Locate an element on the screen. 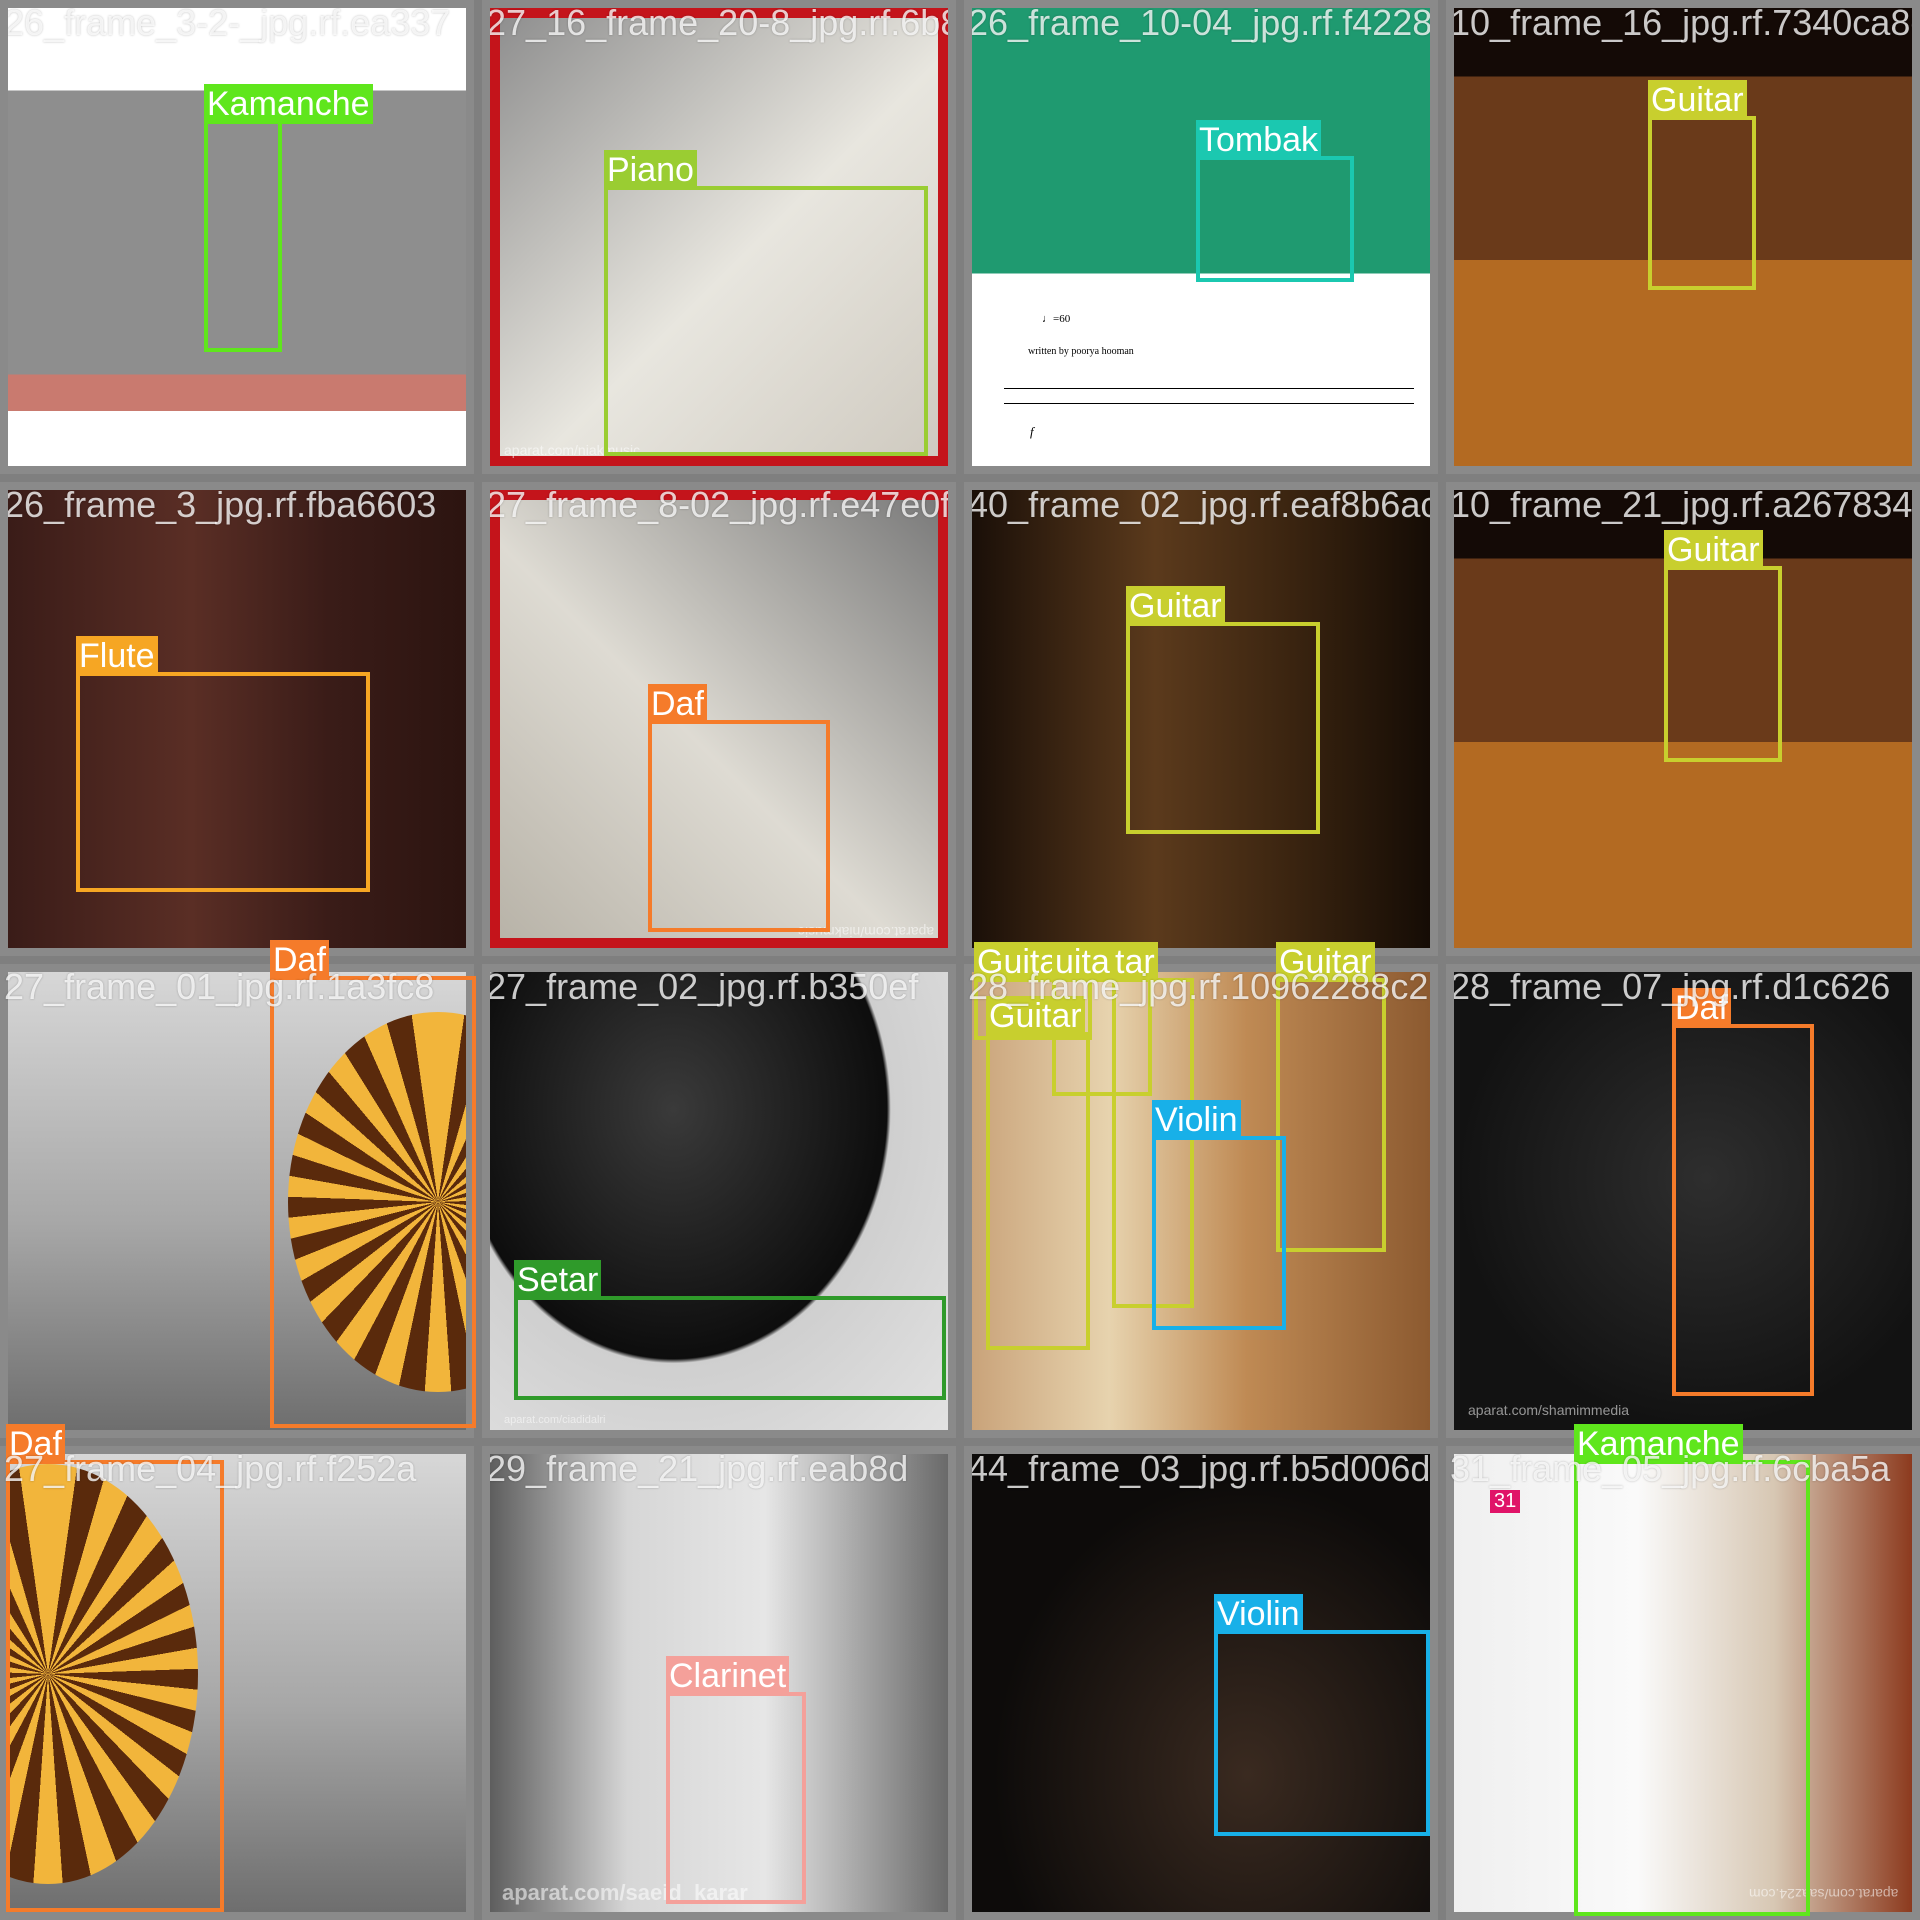 The height and width of the screenshot is (1920, 1920). detection-box-setar: Setar is located at coordinates (730, 1330).